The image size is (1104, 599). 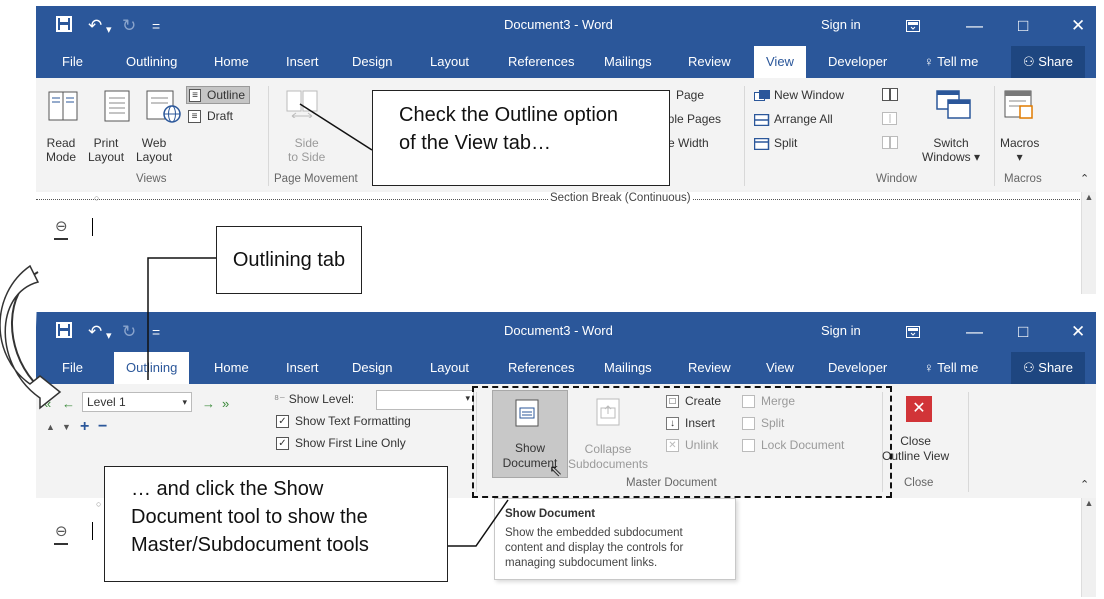 What do you see at coordinates (289, 260) in the screenshot?
I see `callout-outlining-tab: Outlining tab` at bounding box center [289, 260].